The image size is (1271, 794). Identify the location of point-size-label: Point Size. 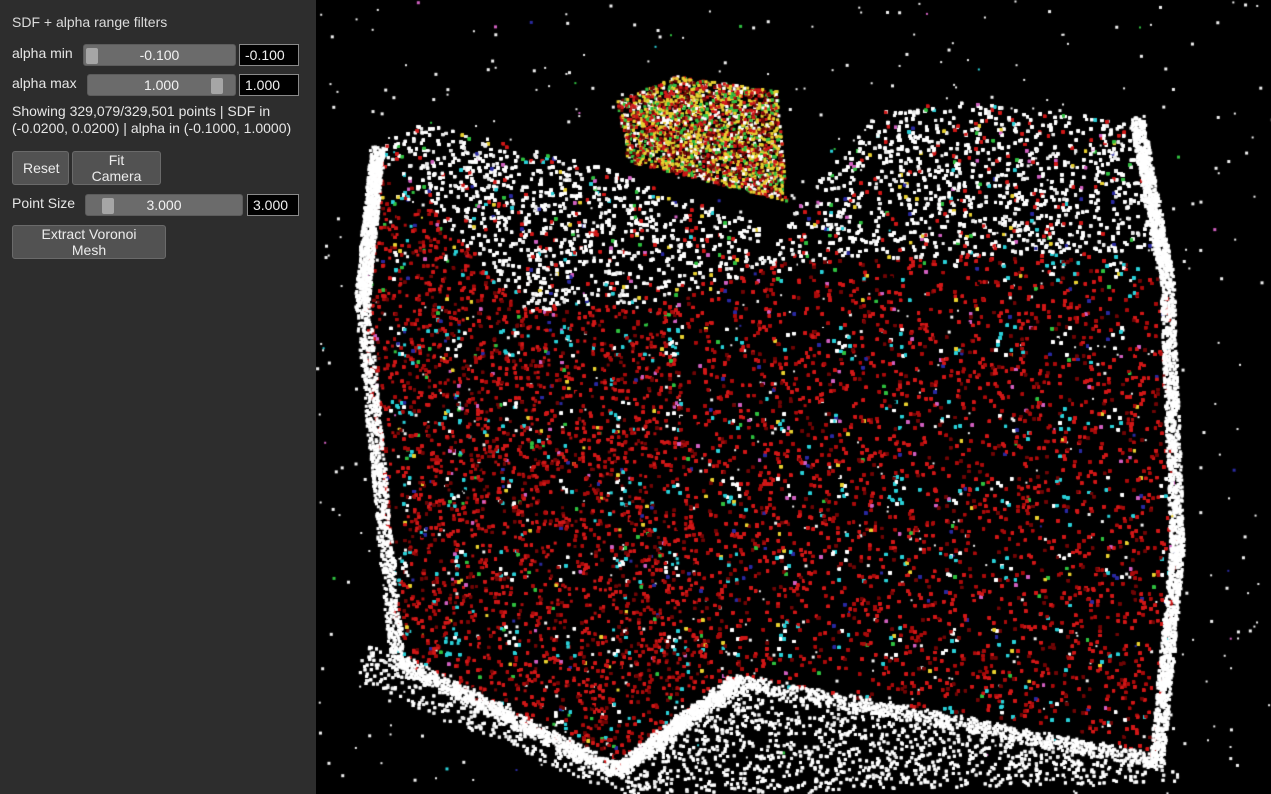
(44, 203).